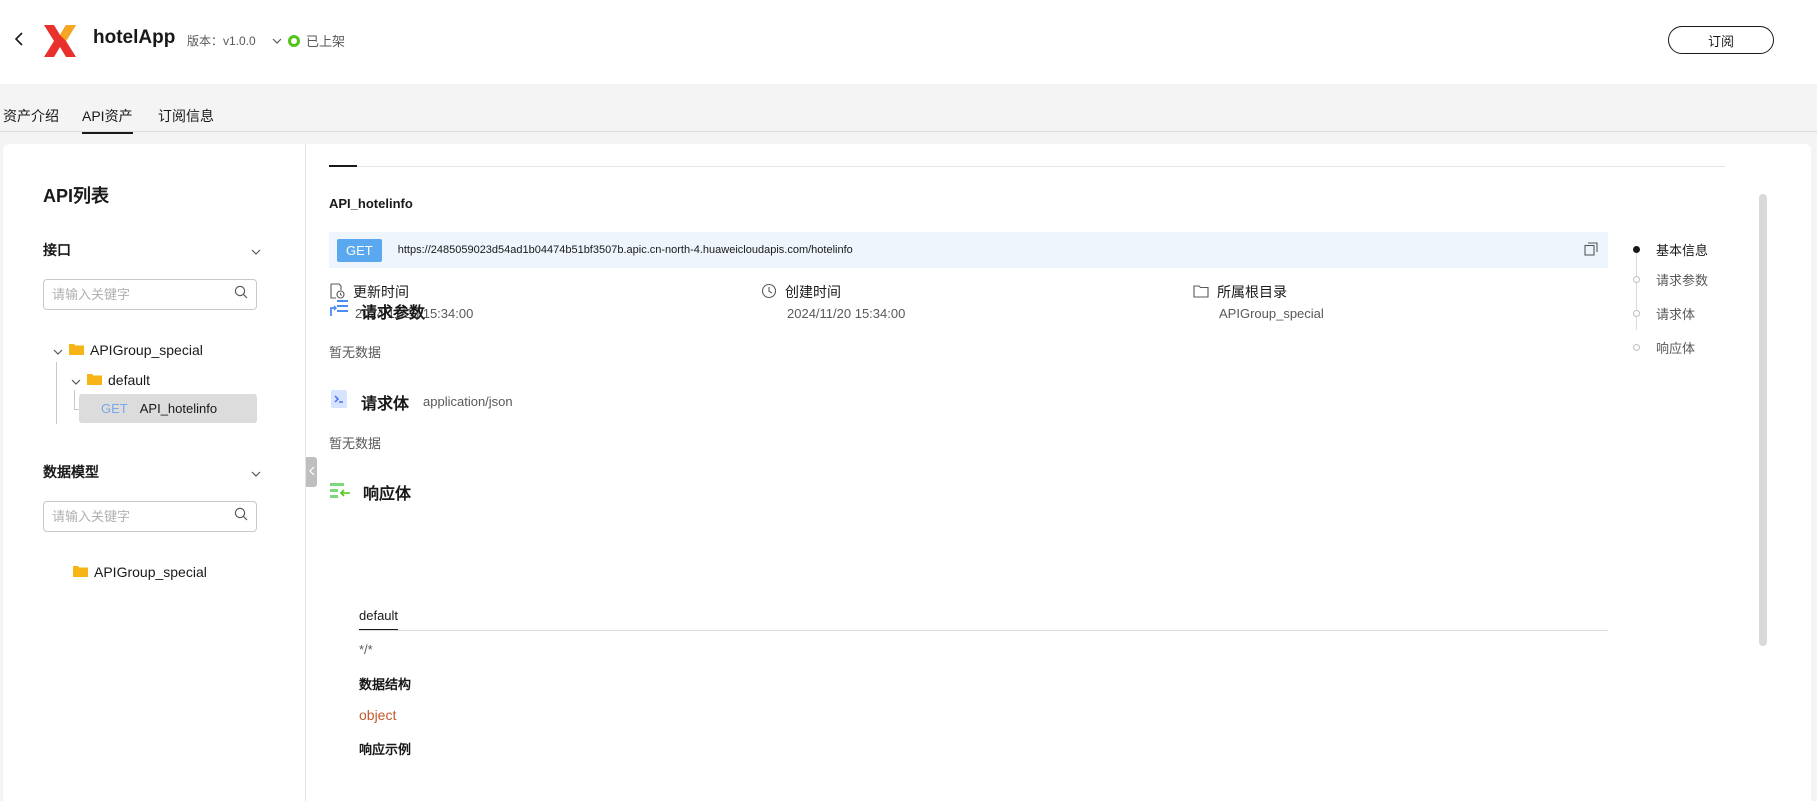  What do you see at coordinates (178, 408) in the screenshot?
I see `api-name-label: API_hotelinfo` at bounding box center [178, 408].